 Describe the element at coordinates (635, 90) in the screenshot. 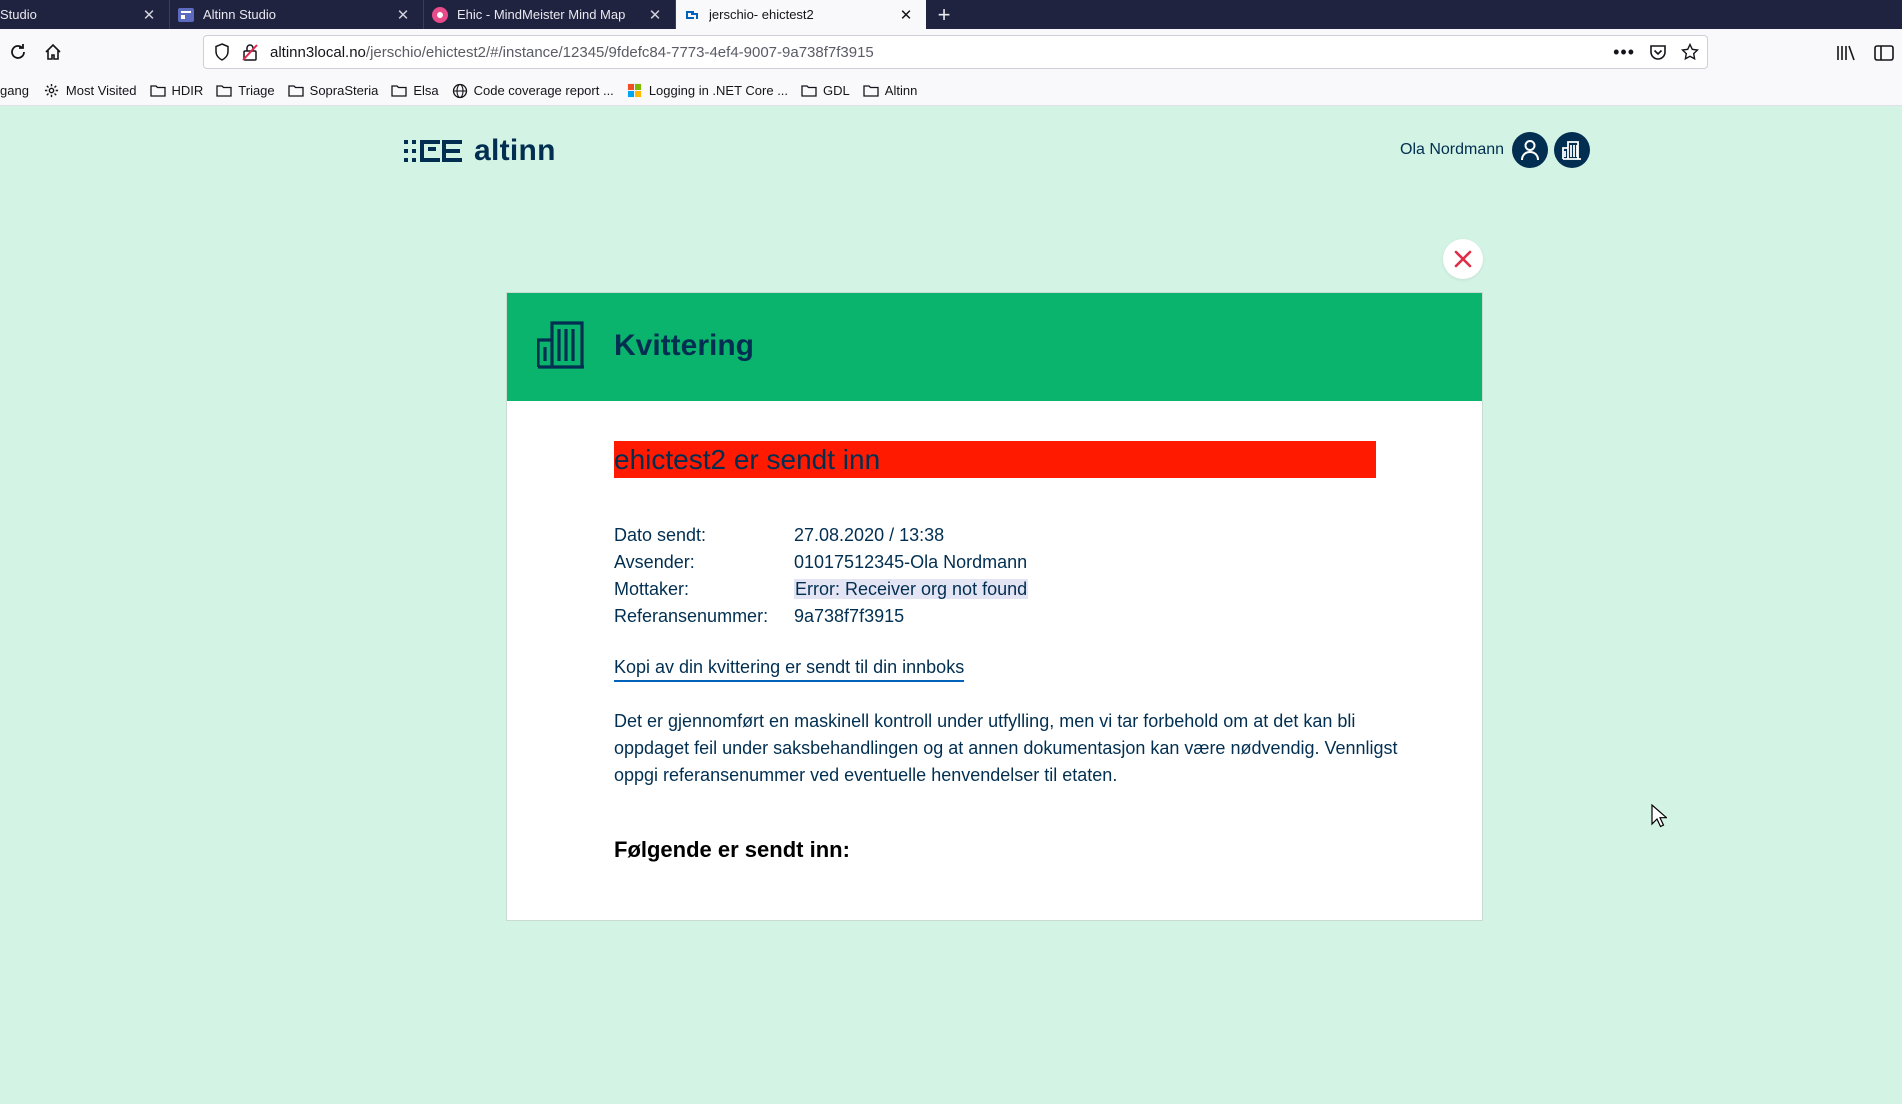

I see `windows-icon` at that location.